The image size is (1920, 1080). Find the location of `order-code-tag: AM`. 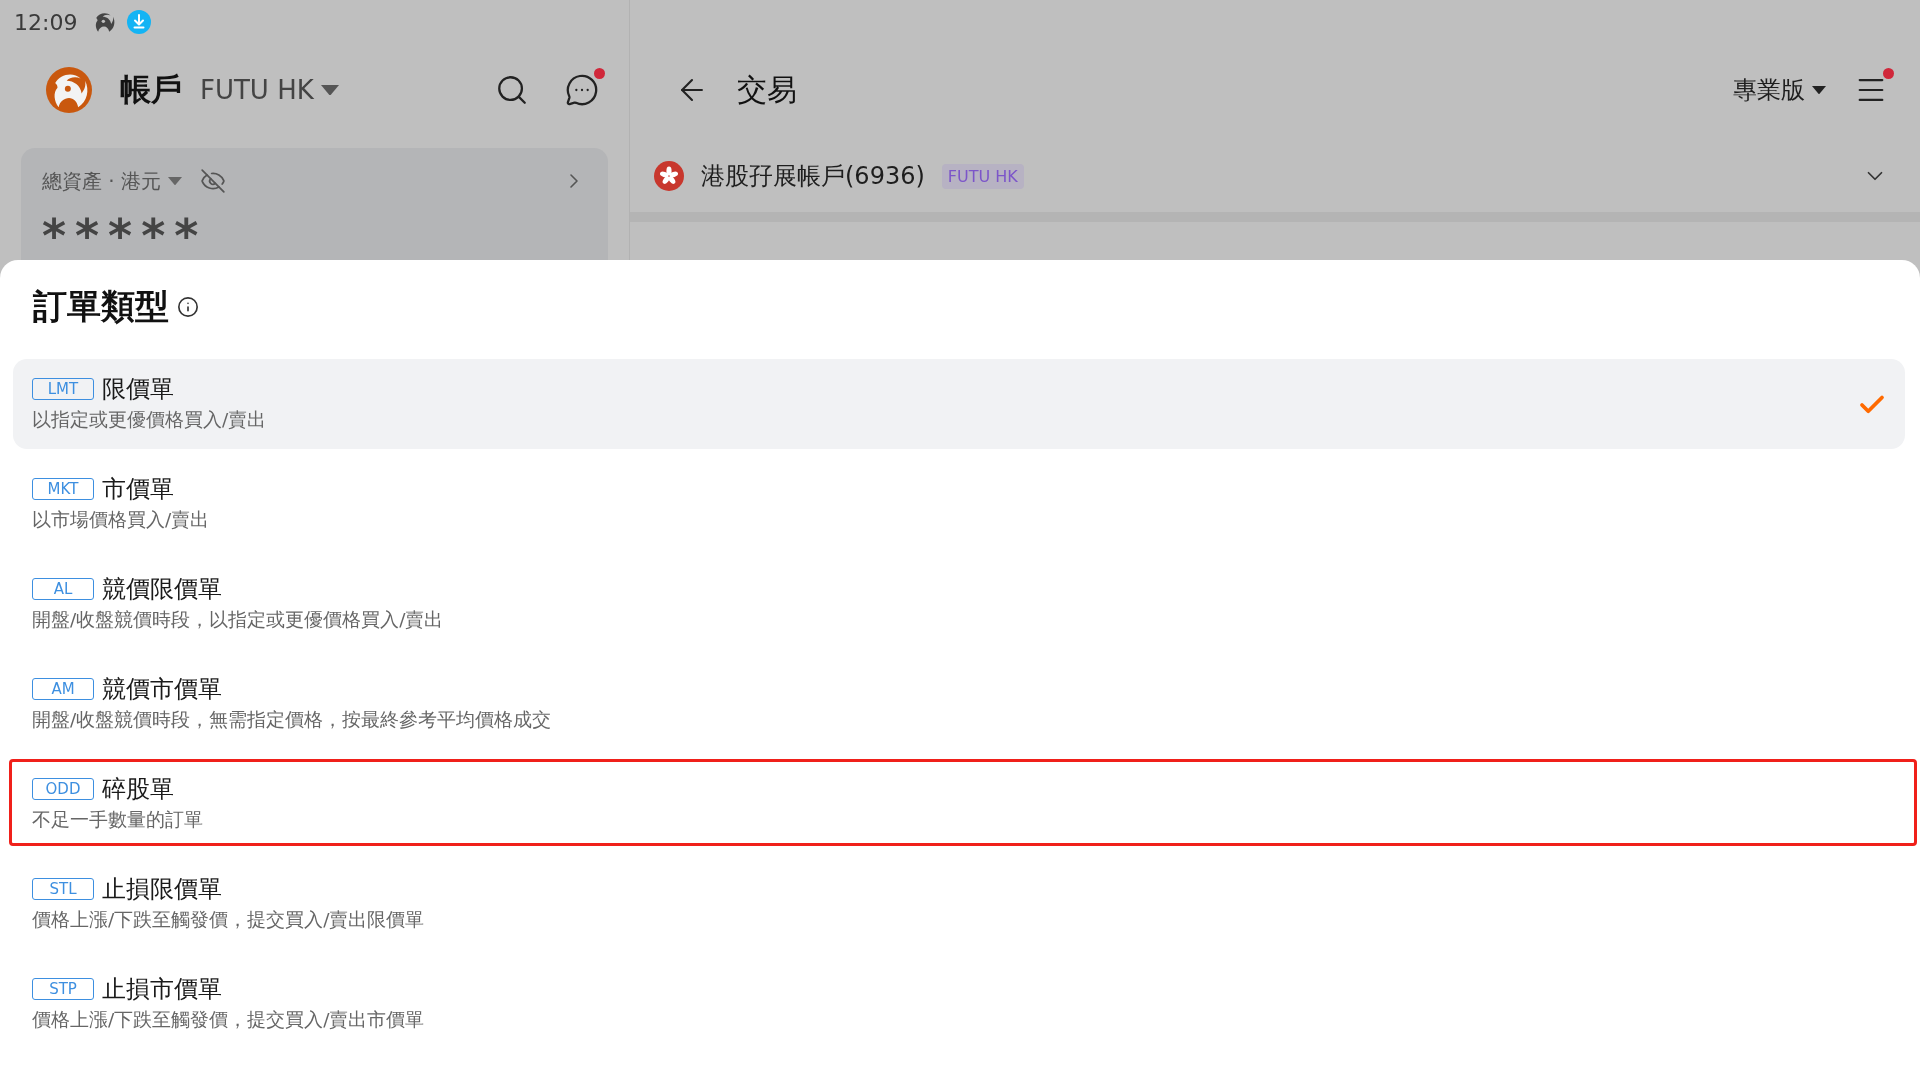

order-code-tag: AM is located at coordinates (63, 689).